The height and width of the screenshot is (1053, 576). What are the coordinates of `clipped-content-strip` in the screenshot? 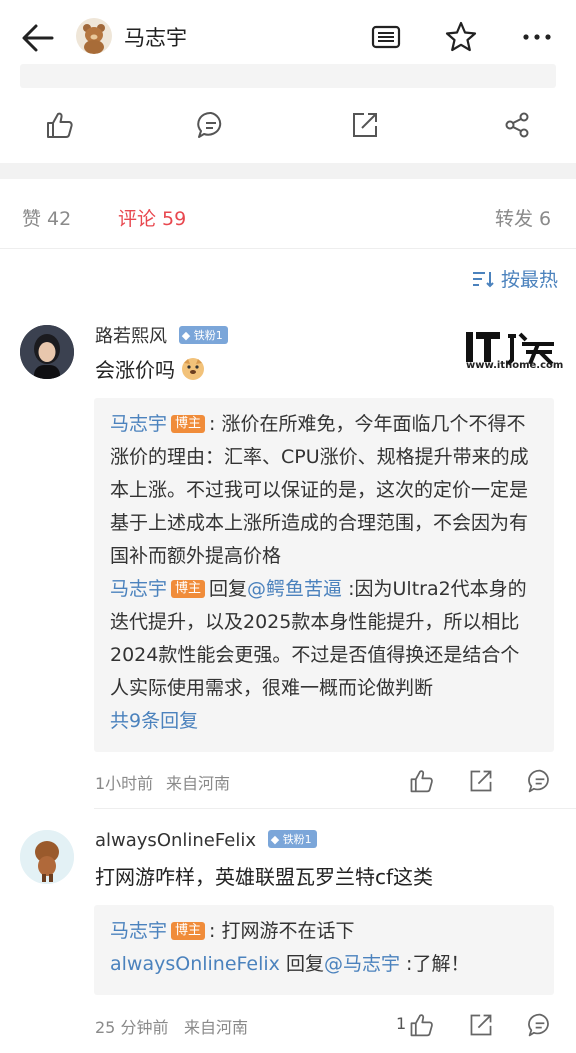 It's located at (288, 76).